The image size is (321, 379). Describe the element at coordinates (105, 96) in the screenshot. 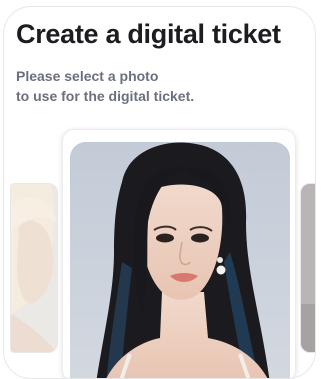

I see `instruction-line-2: to use for the digital ticket.` at that location.